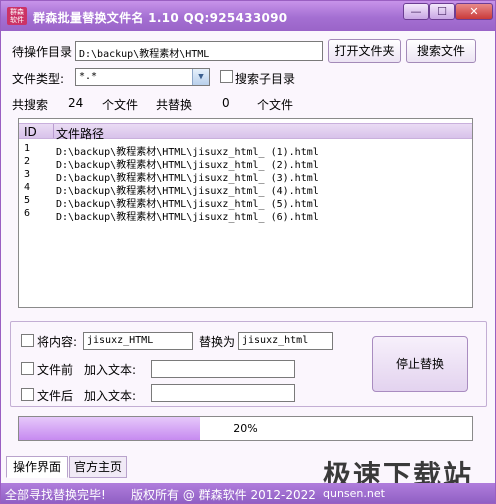  What do you see at coordinates (57, 342) in the screenshot?
I see `replace-content-label: 将内容:` at bounding box center [57, 342].